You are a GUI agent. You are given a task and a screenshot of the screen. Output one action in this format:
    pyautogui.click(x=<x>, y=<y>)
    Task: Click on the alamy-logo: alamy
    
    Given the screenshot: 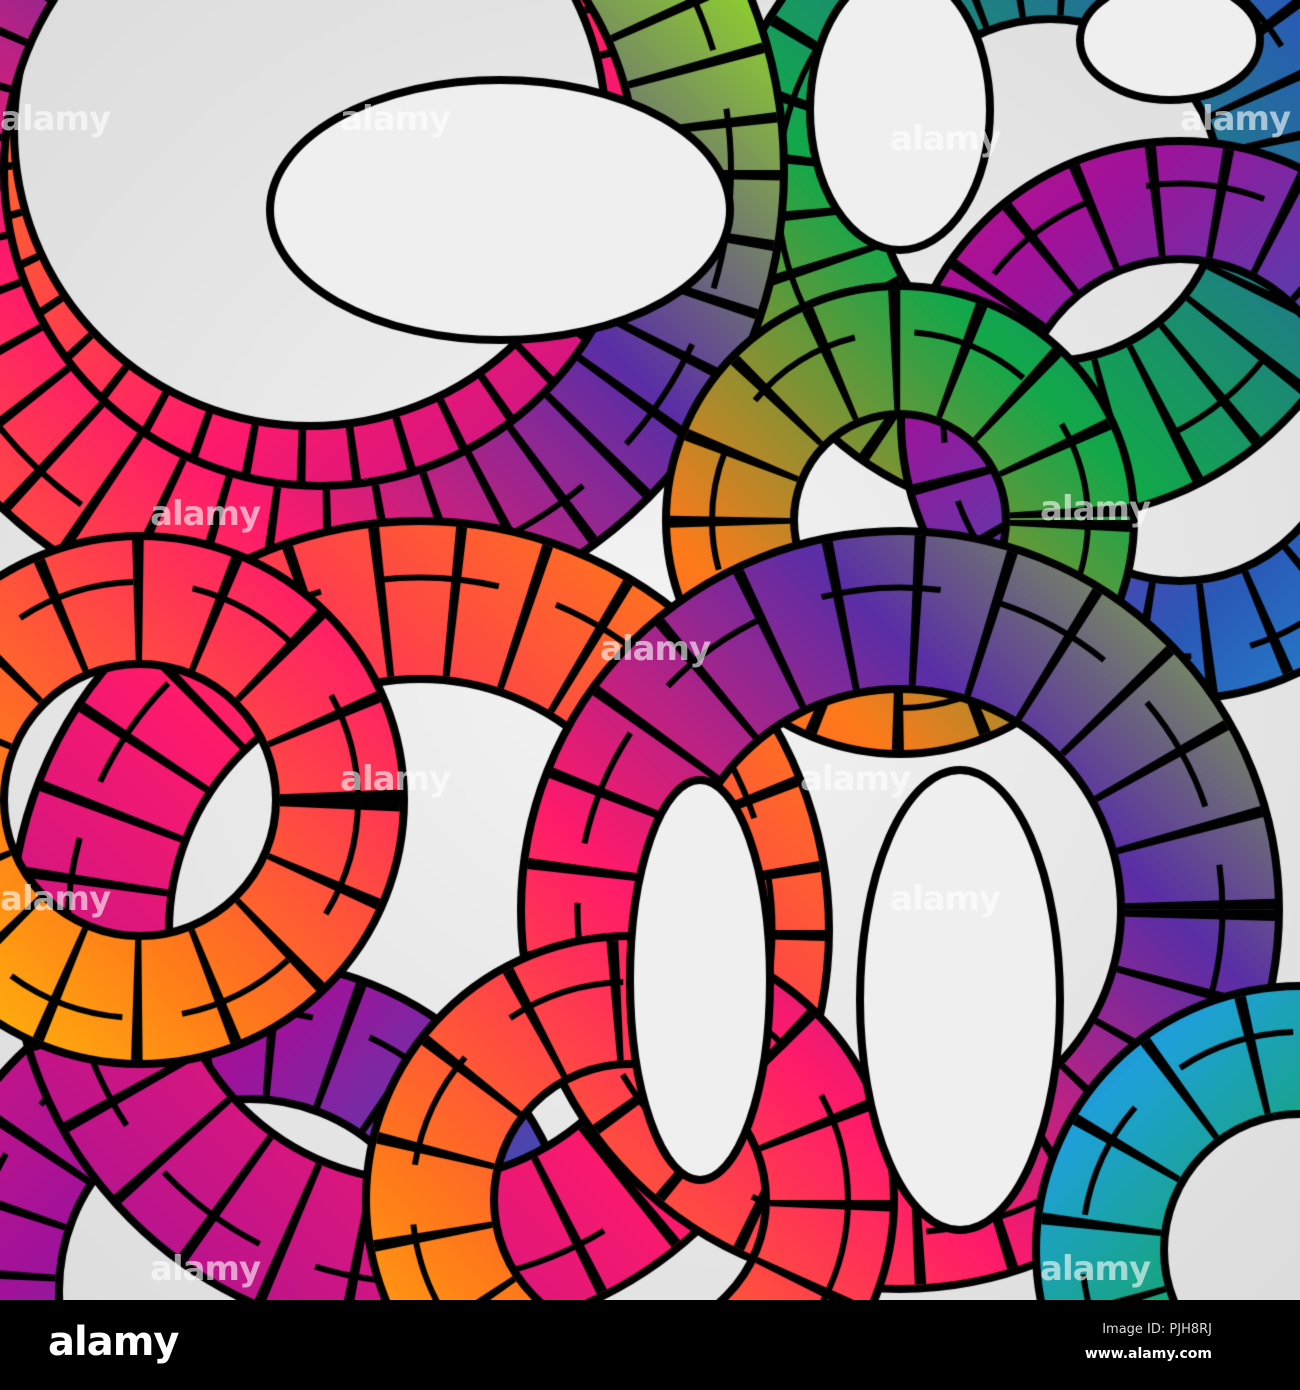 What is the action you would take?
    pyautogui.click(x=113, y=1342)
    